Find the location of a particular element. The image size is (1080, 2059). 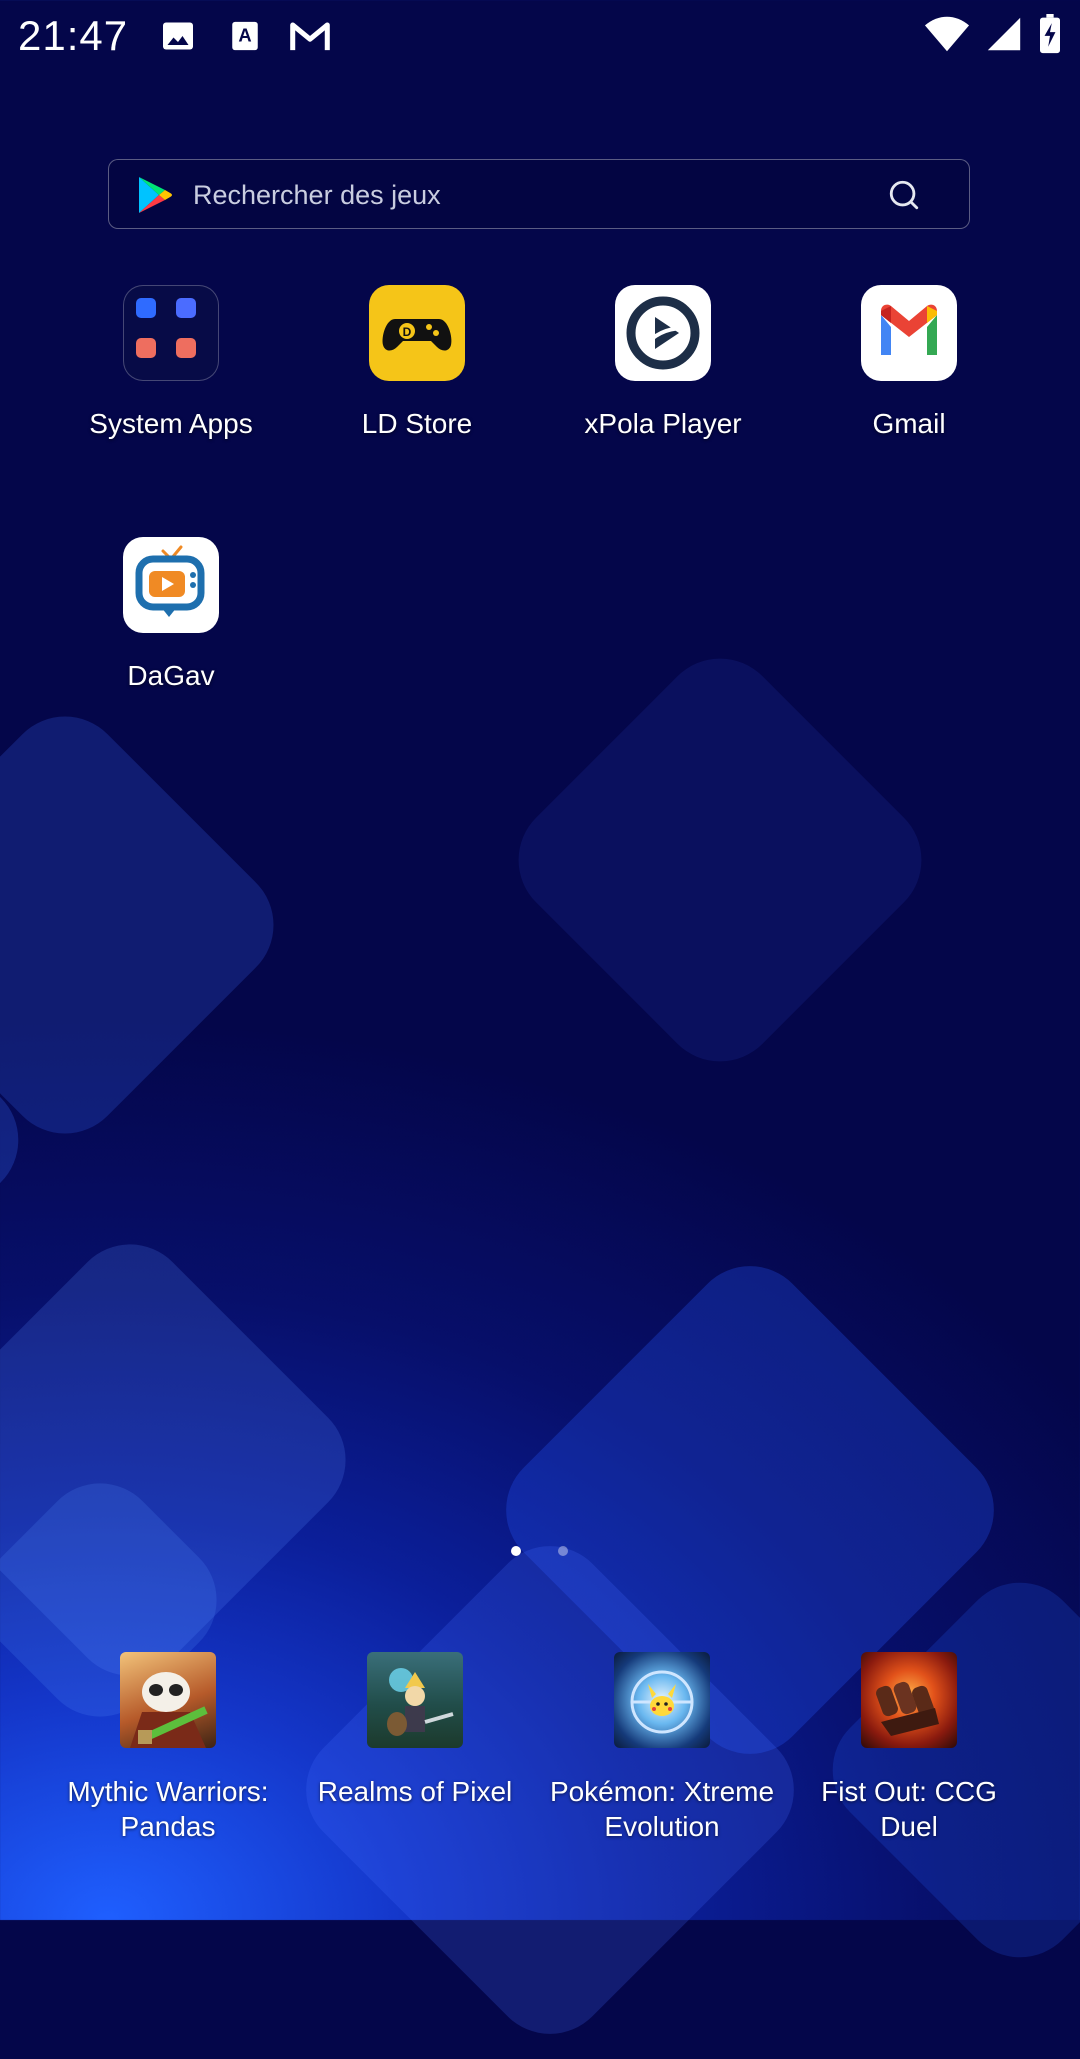

dock-app-pokemon-xtreme: Pokémon: Xtreme Evolution is located at coordinates (662, 1748).